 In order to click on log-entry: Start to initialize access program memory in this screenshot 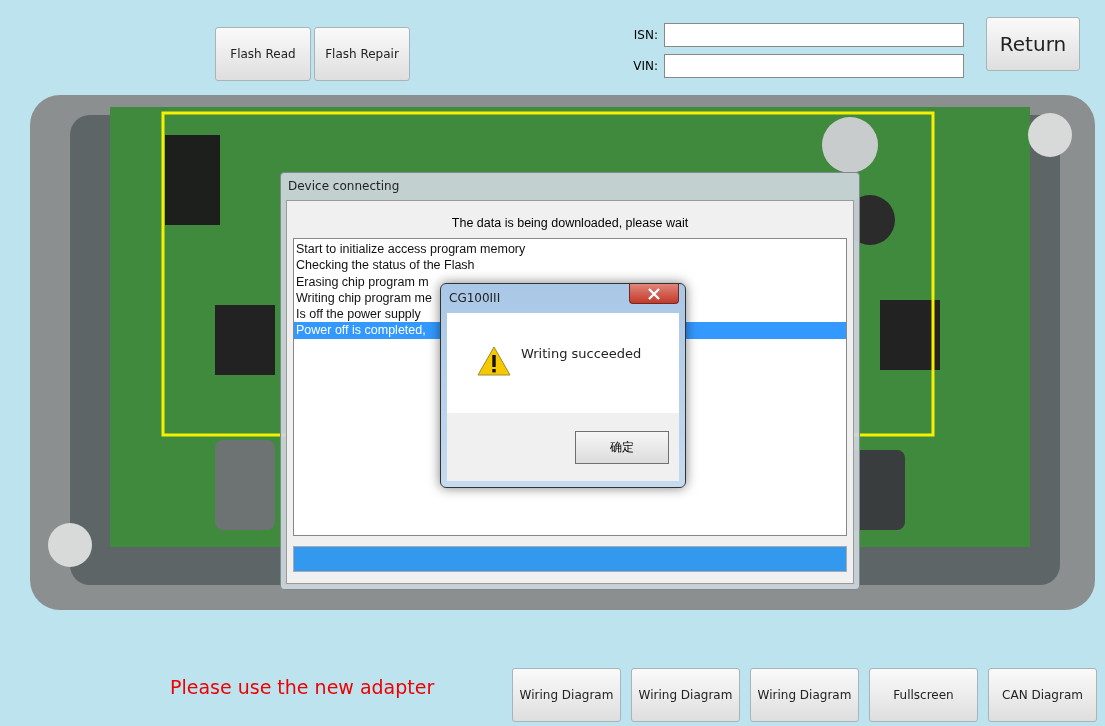, I will do `click(411, 249)`.